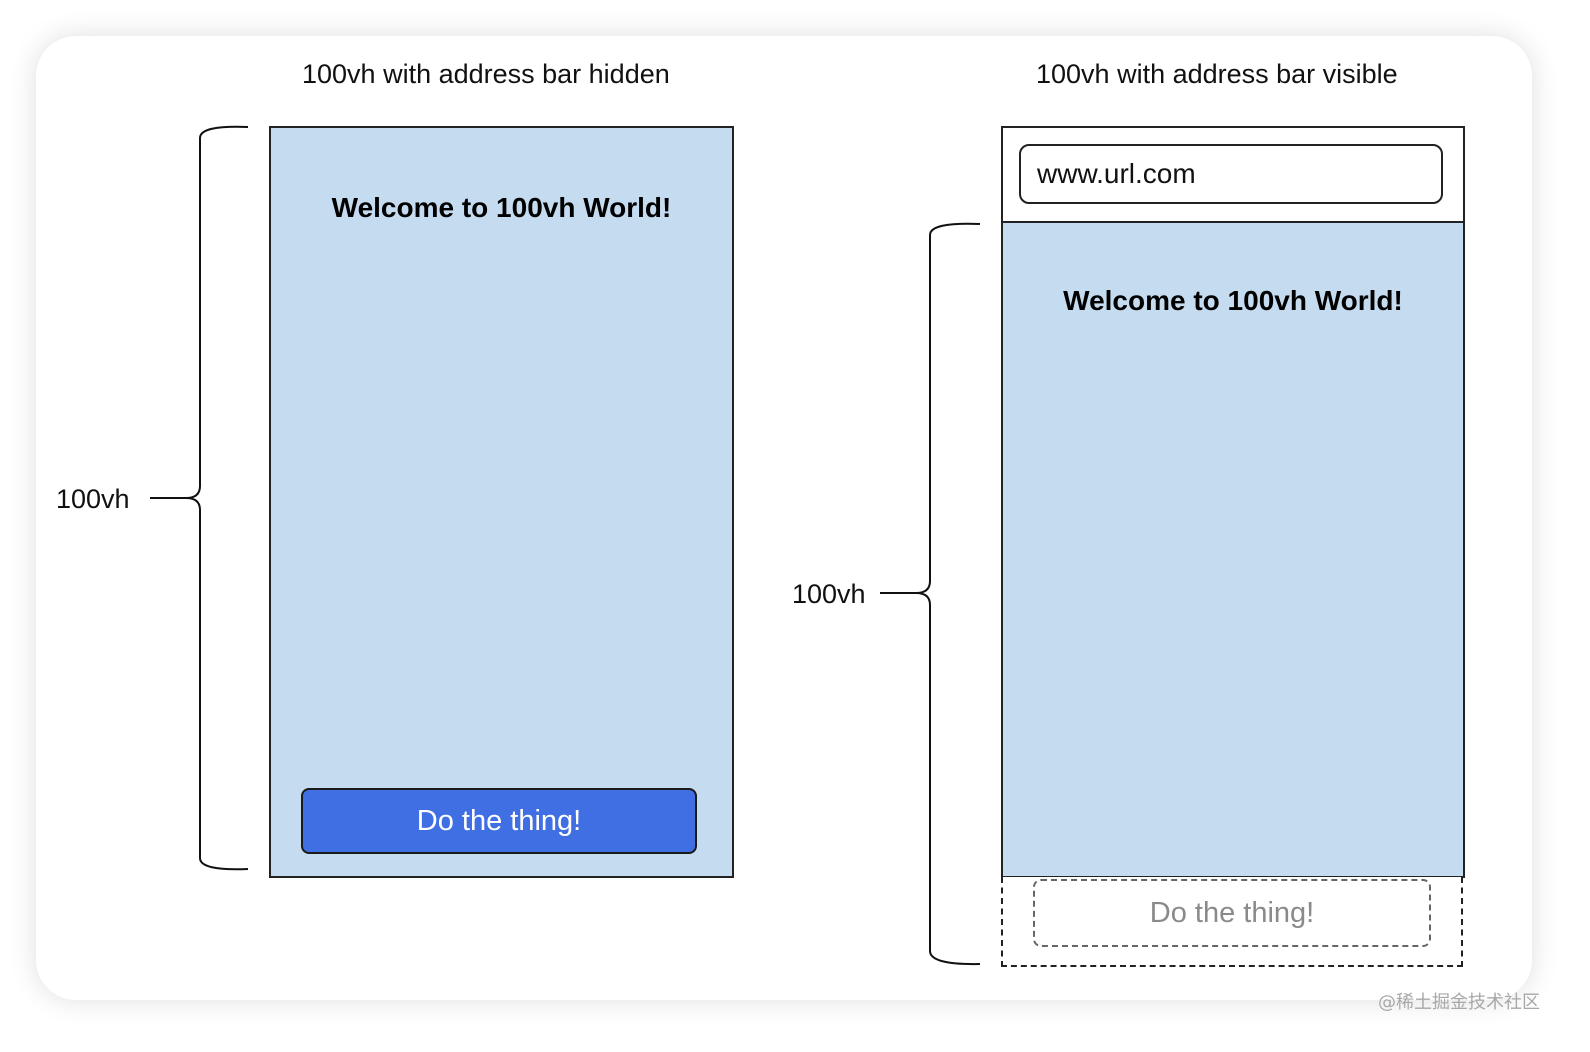  What do you see at coordinates (1116, 173) in the screenshot?
I see `address-bar-url: www.url.com` at bounding box center [1116, 173].